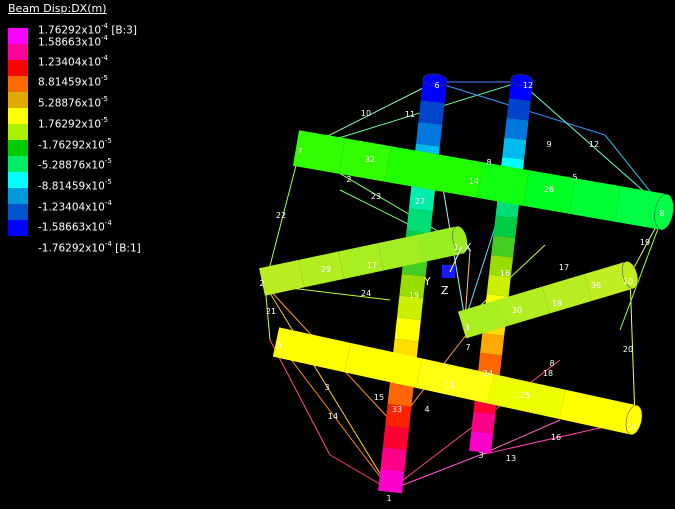 This screenshot has height=509, width=675. What do you see at coordinates (517, 310) in the screenshot?
I see `element-number-label: 30` at bounding box center [517, 310].